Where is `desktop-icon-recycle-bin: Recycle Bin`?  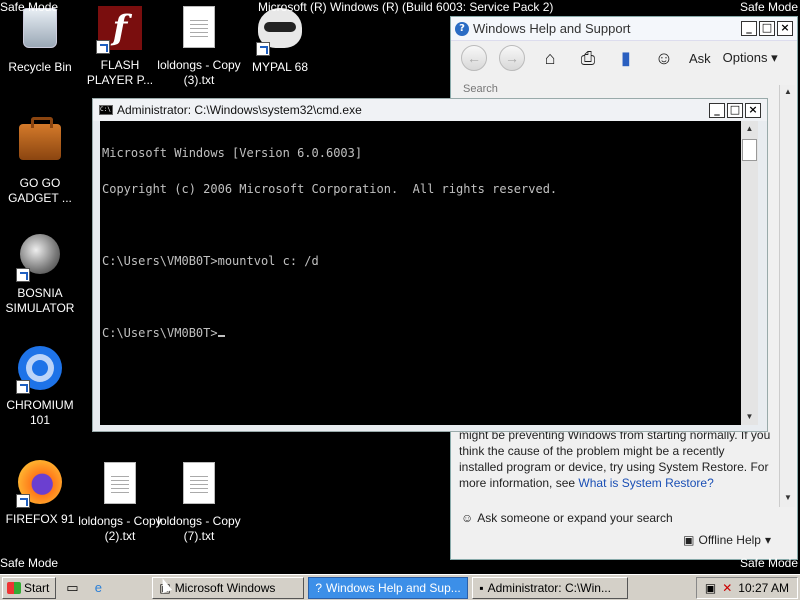 desktop-icon-recycle-bin: Recycle Bin is located at coordinates (41, 39).